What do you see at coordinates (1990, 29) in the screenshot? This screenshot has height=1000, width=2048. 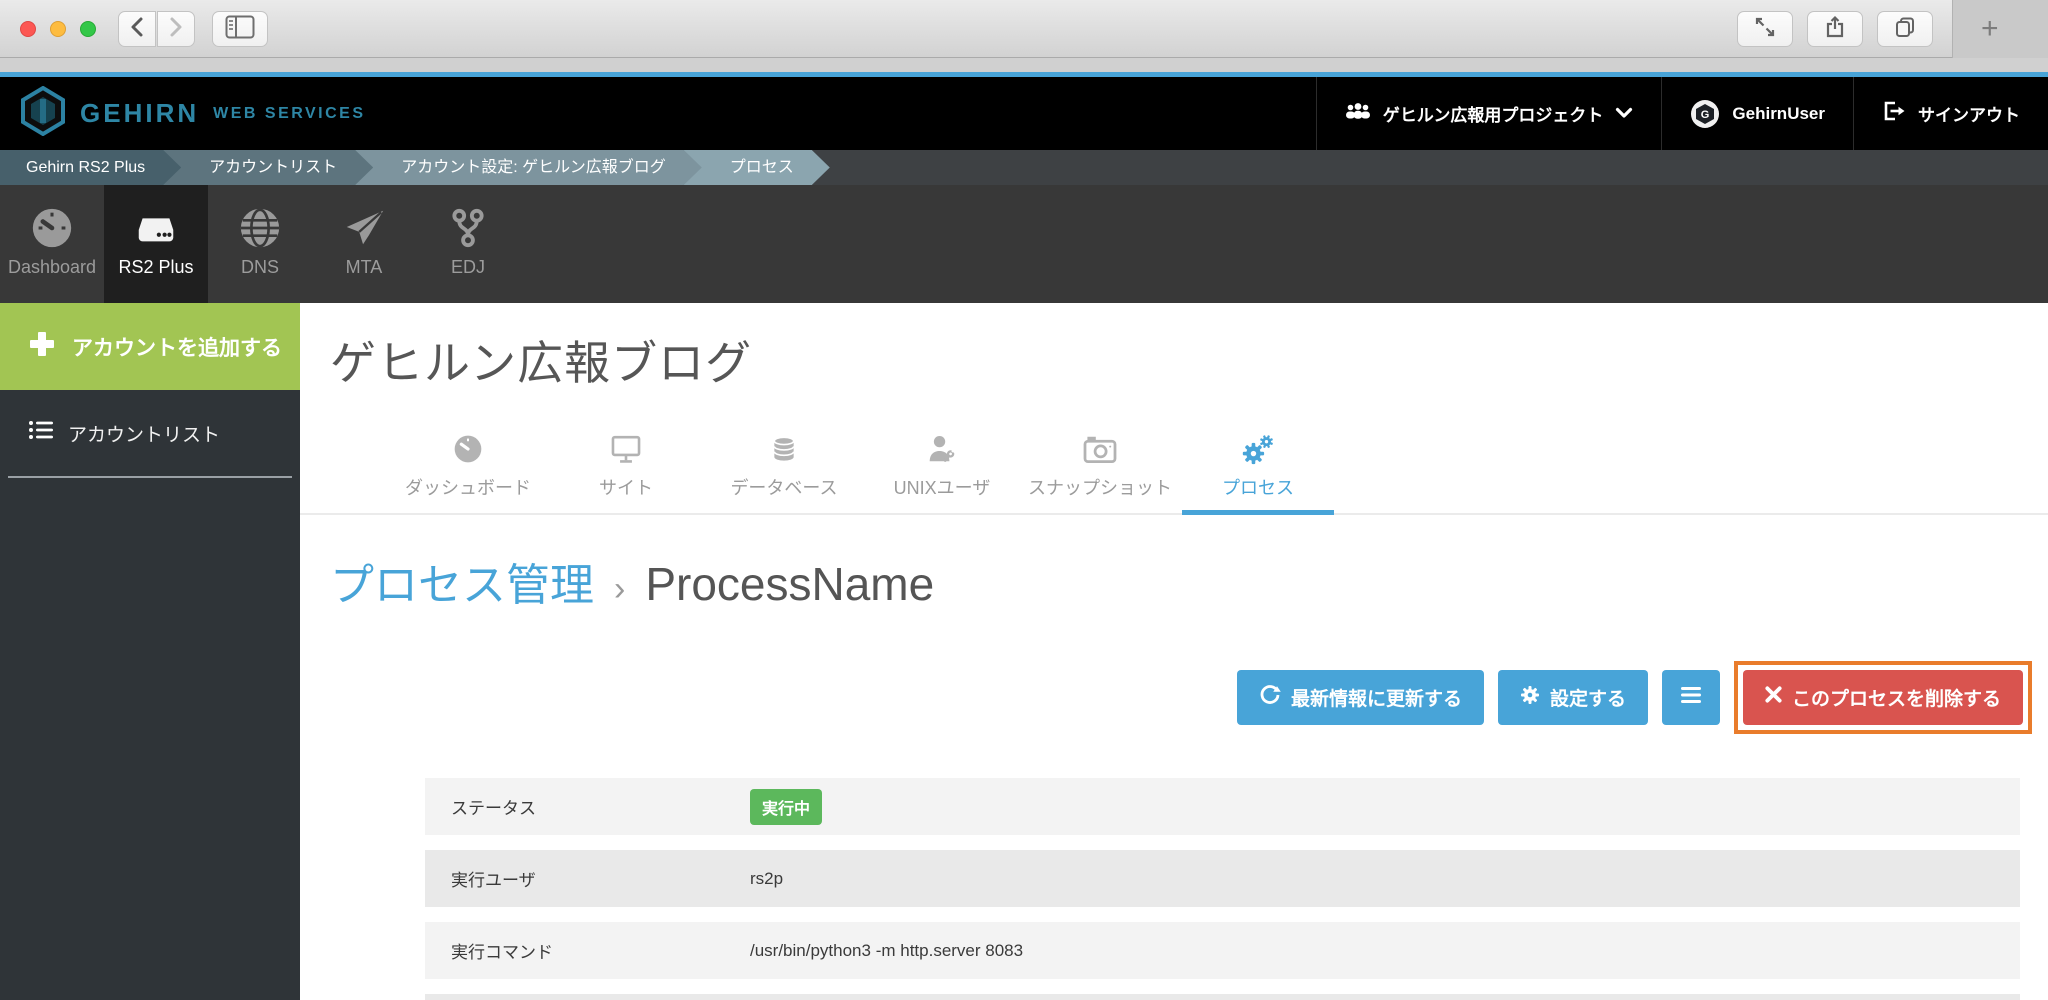 I see `new-tab-button: +` at bounding box center [1990, 29].